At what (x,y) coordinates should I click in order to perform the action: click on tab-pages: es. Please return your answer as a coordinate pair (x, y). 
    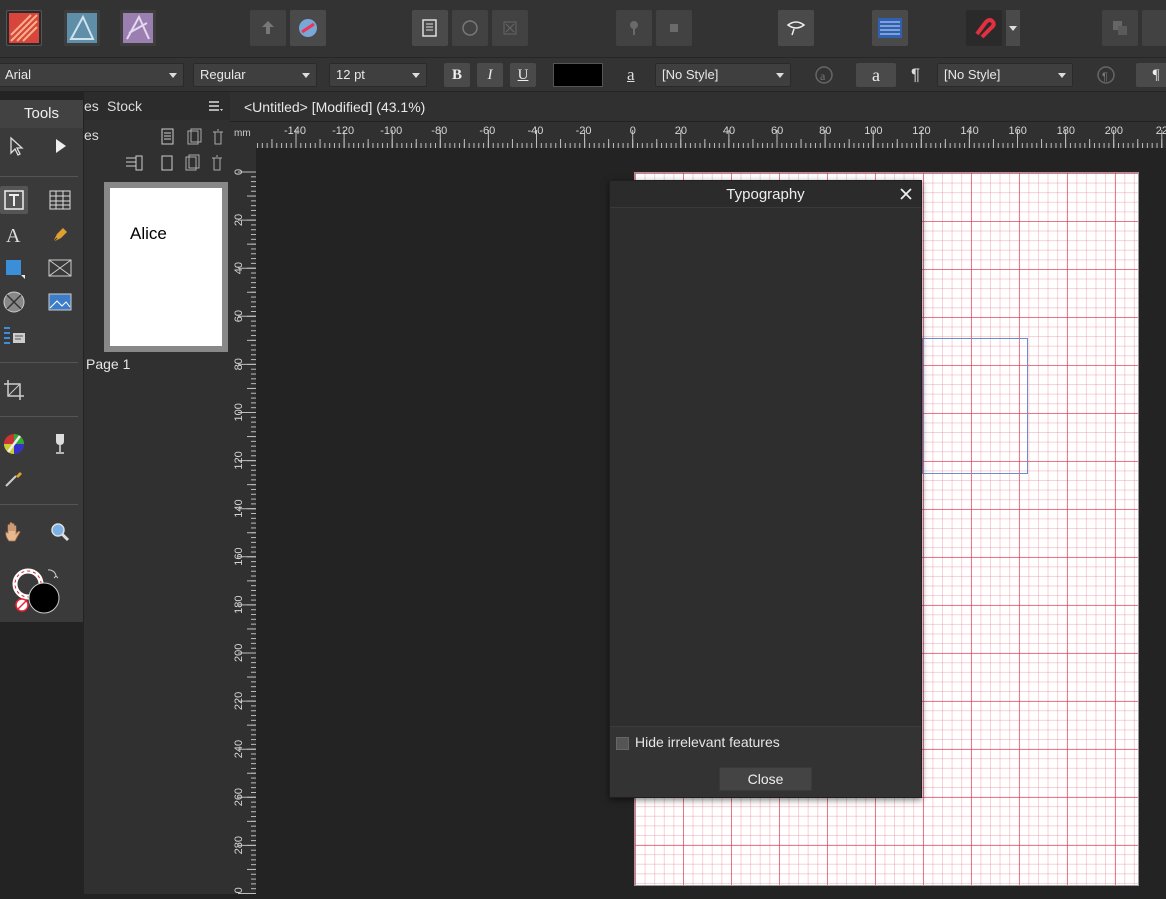
    Looking at the image, I should click on (91, 106).